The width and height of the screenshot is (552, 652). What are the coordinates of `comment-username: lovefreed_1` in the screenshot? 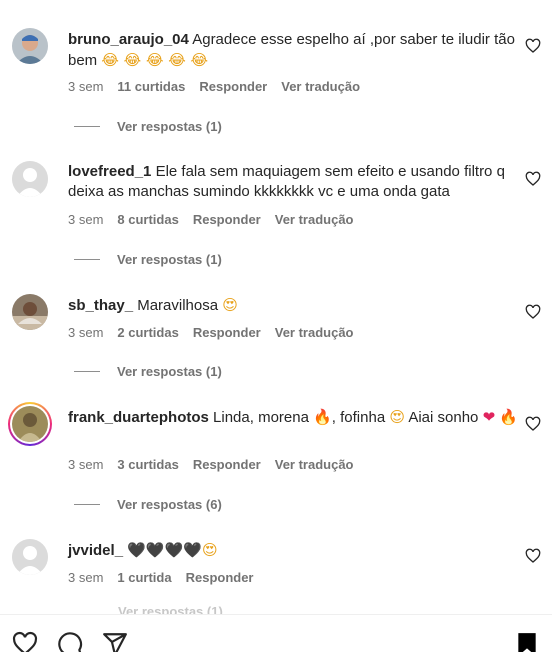 It's located at (109, 171).